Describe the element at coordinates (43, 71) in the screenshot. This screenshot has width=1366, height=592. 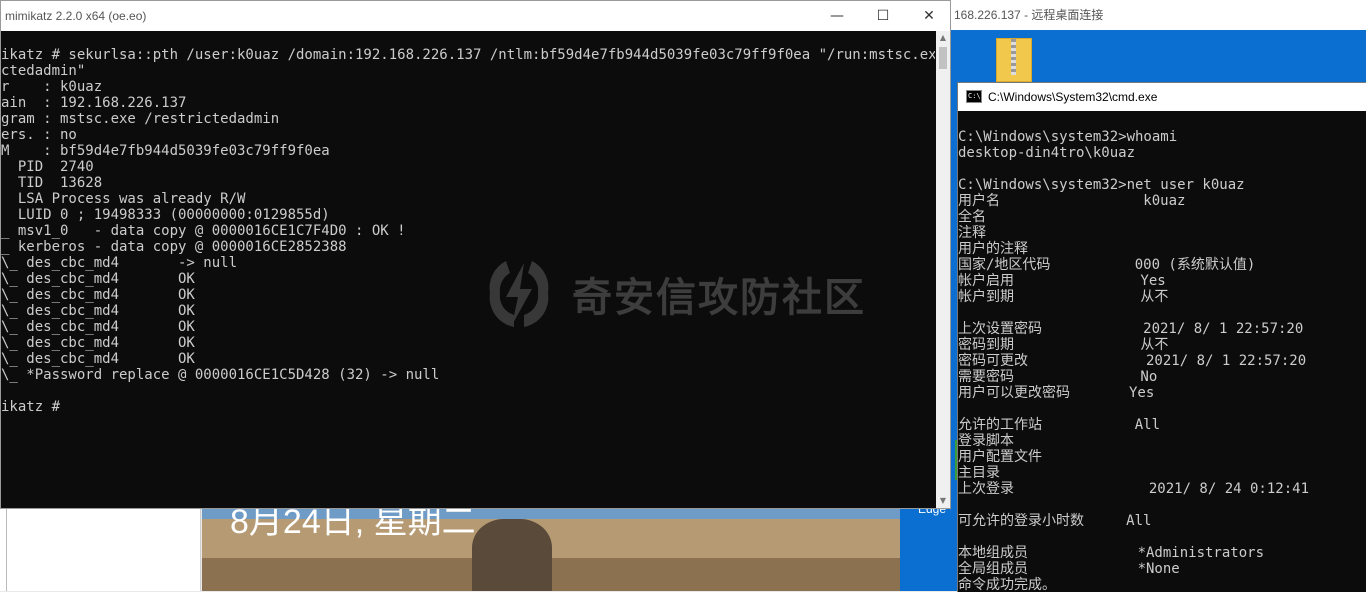
I see `console-line: ctedadmin"` at that location.